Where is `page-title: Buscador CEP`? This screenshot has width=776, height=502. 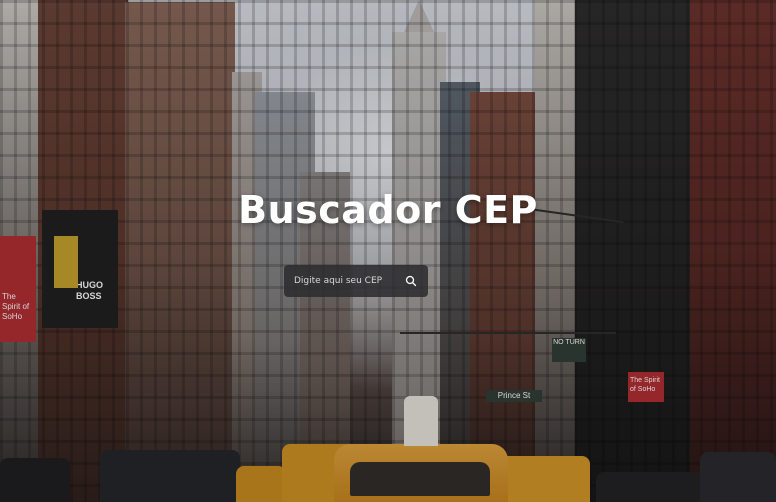
page-title: Buscador CEP is located at coordinates (388, 210).